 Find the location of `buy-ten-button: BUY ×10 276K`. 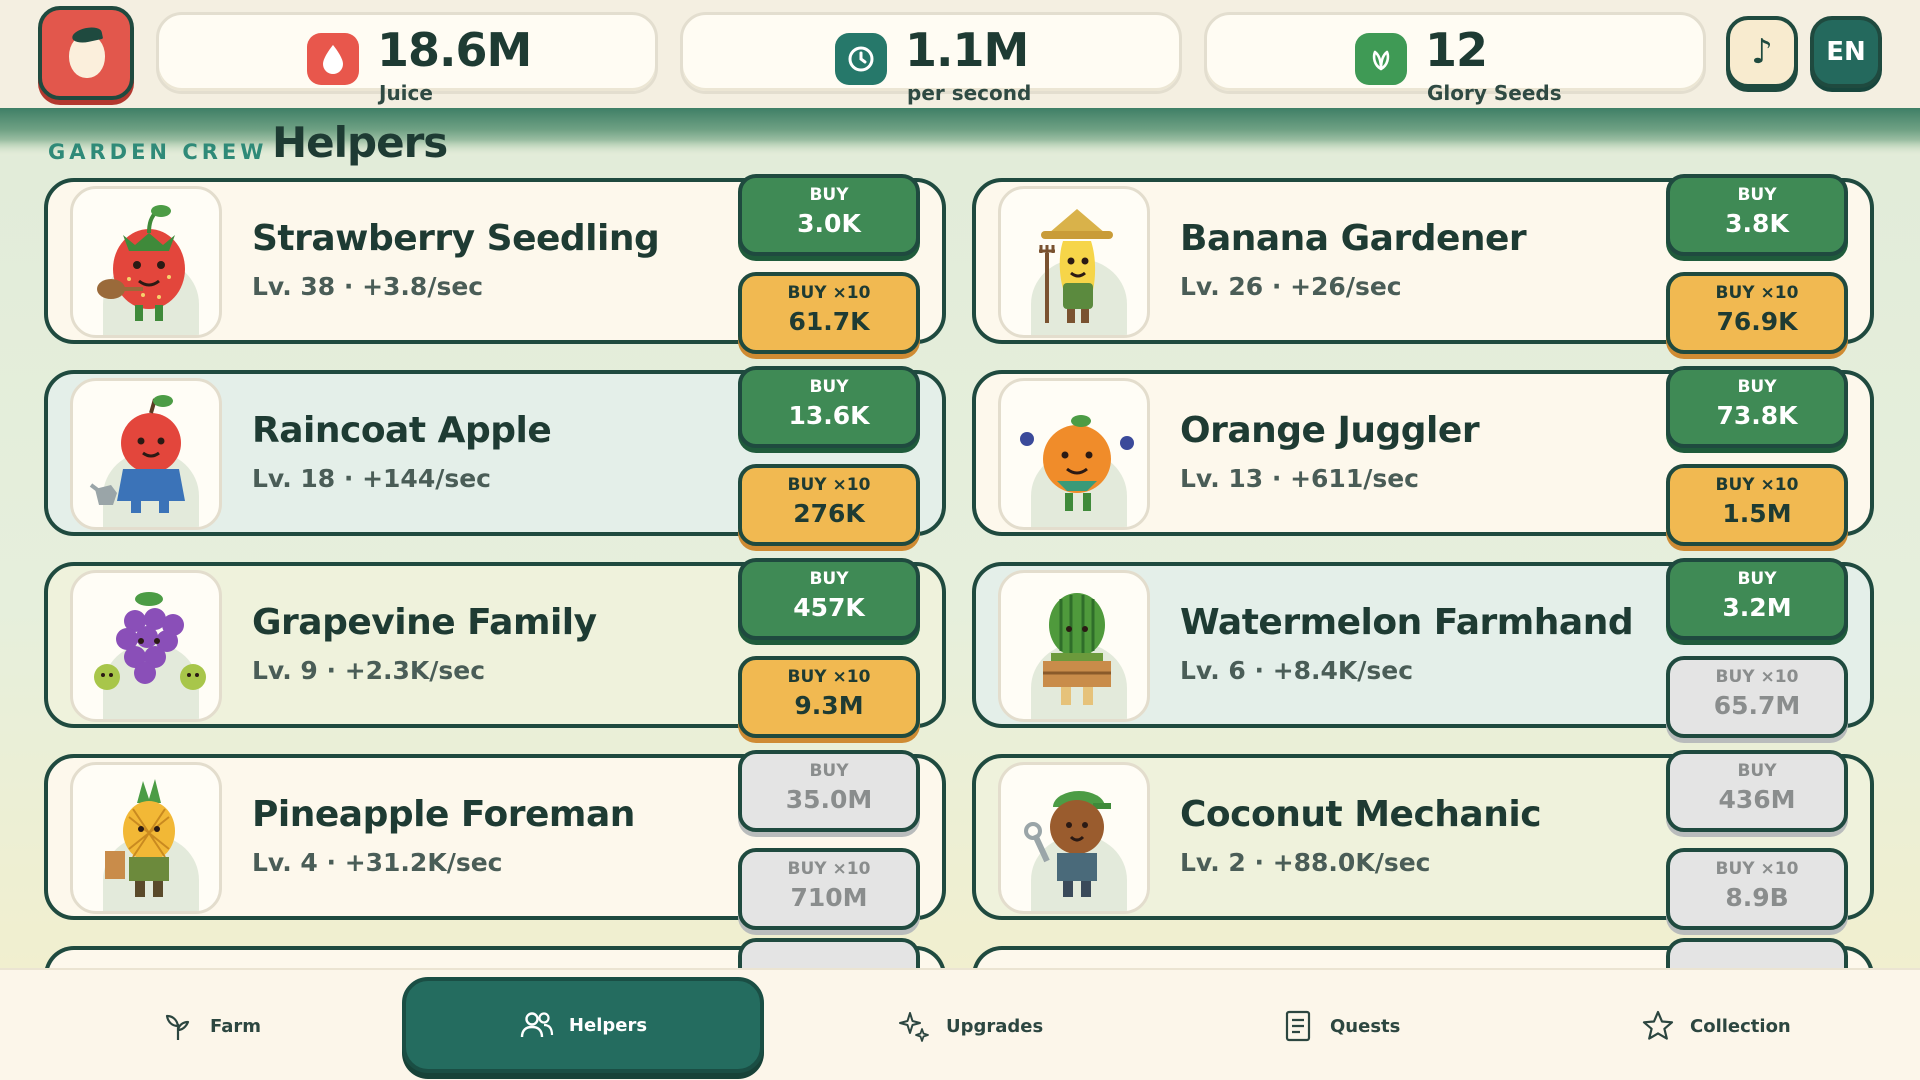

buy-ten-button: BUY ×10 276K is located at coordinates (829, 505).